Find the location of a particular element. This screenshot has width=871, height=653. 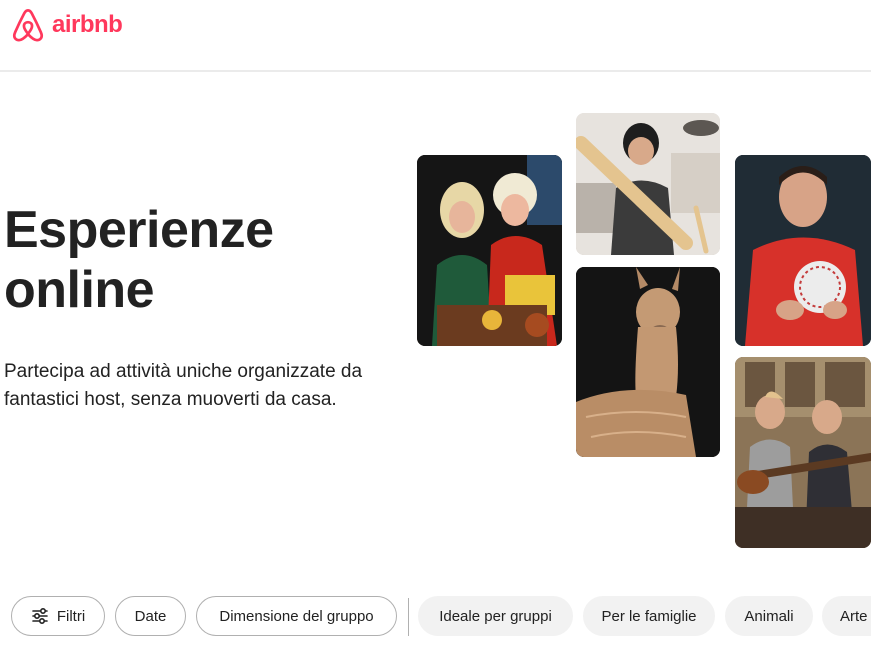

airbnb-logo: airbnb is located at coordinates (66, 25).